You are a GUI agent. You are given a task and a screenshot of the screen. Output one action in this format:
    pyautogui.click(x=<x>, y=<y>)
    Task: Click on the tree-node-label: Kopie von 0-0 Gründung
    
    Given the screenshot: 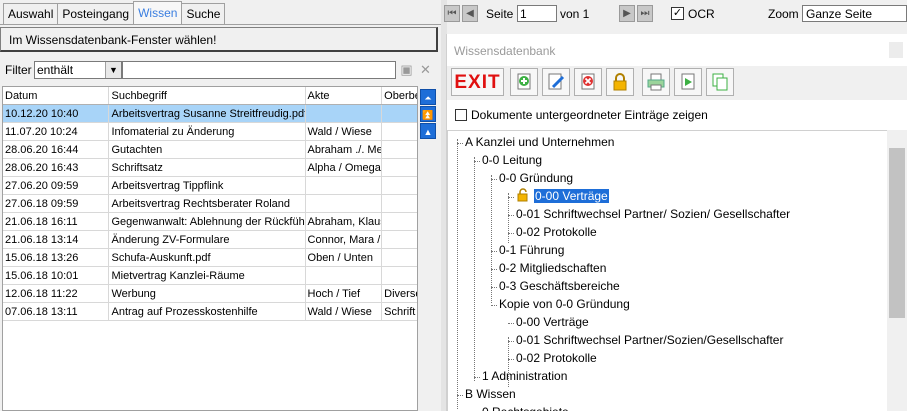 What is the action you would take?
    pyautogui.click(x=564, y=304)
    